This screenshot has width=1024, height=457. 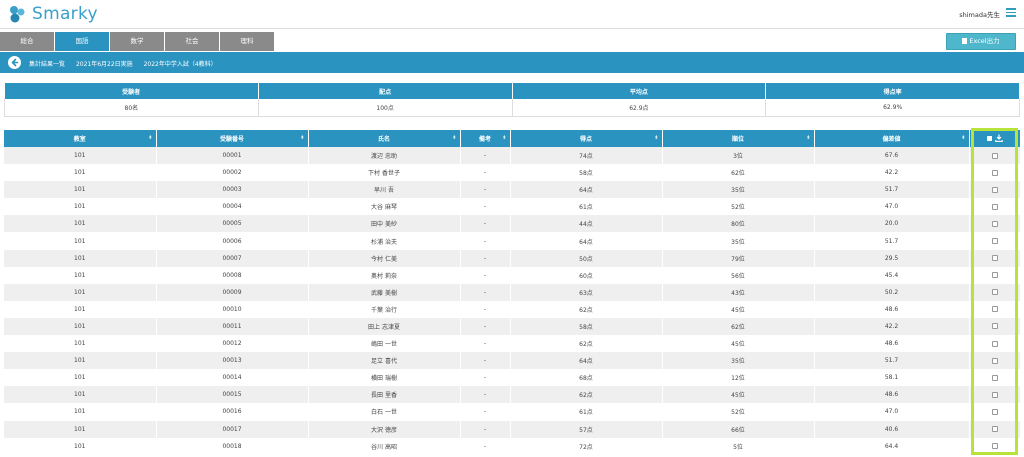 I want to click on summary-header-rate: 得点率, so click(x=892, y=91).